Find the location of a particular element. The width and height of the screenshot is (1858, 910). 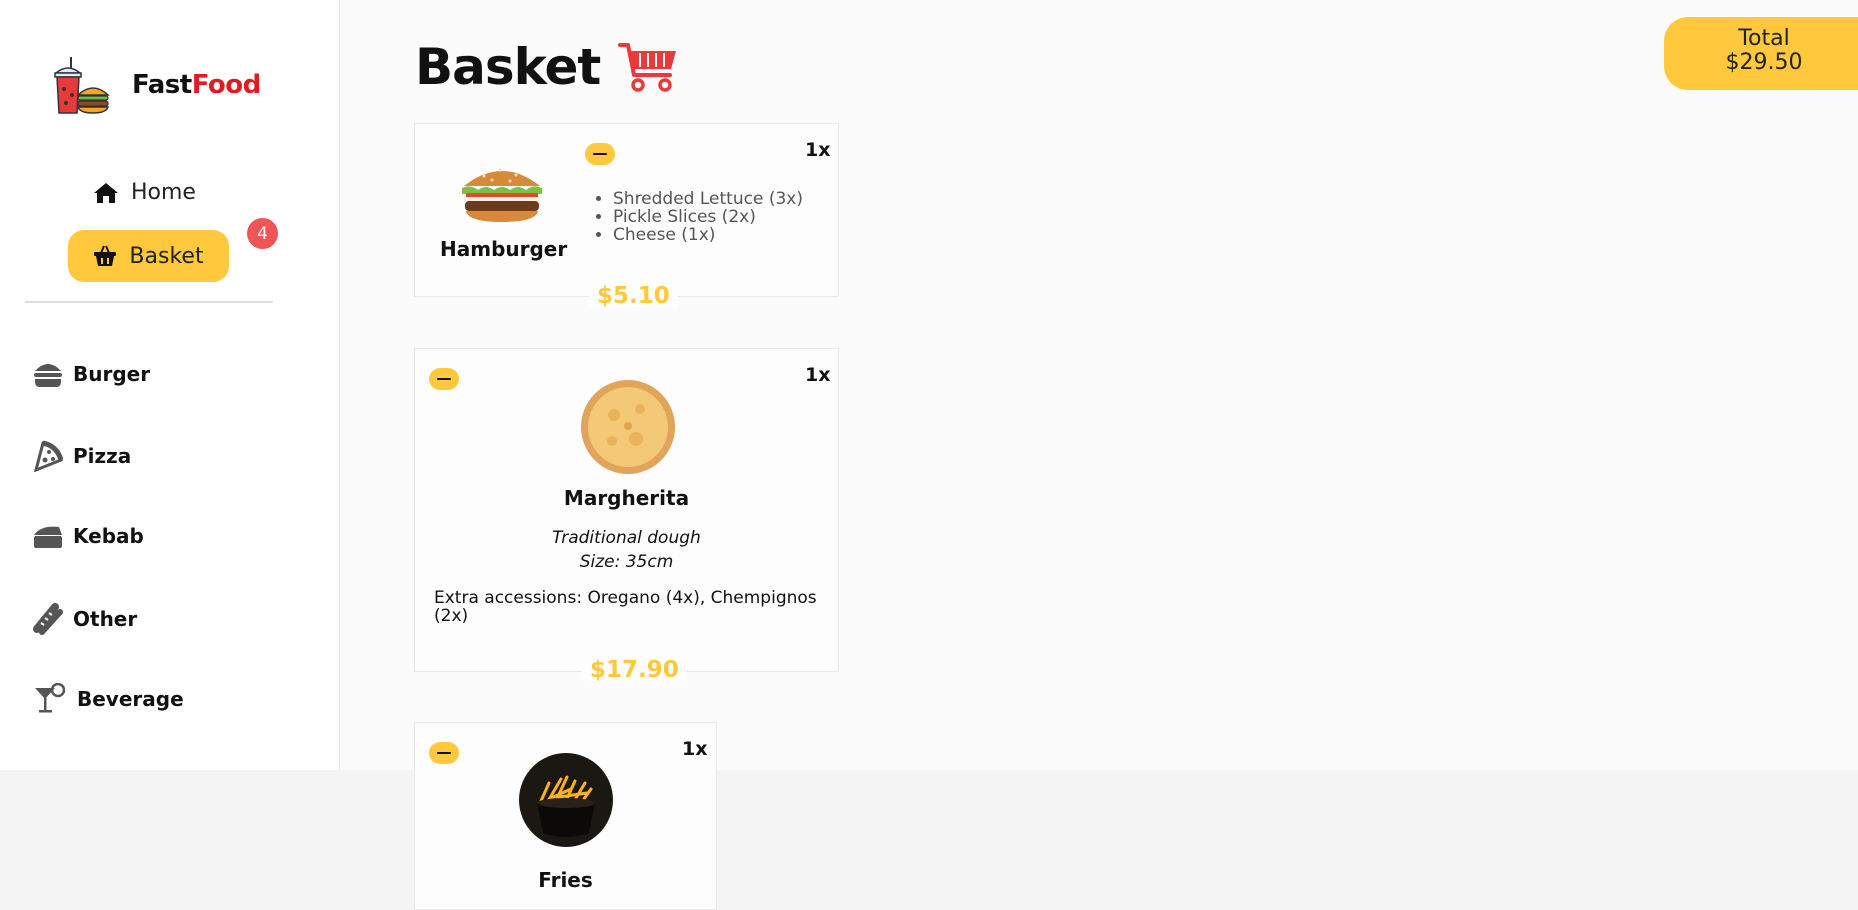

shopping-cart-icon is located at coordinates (647, 67).